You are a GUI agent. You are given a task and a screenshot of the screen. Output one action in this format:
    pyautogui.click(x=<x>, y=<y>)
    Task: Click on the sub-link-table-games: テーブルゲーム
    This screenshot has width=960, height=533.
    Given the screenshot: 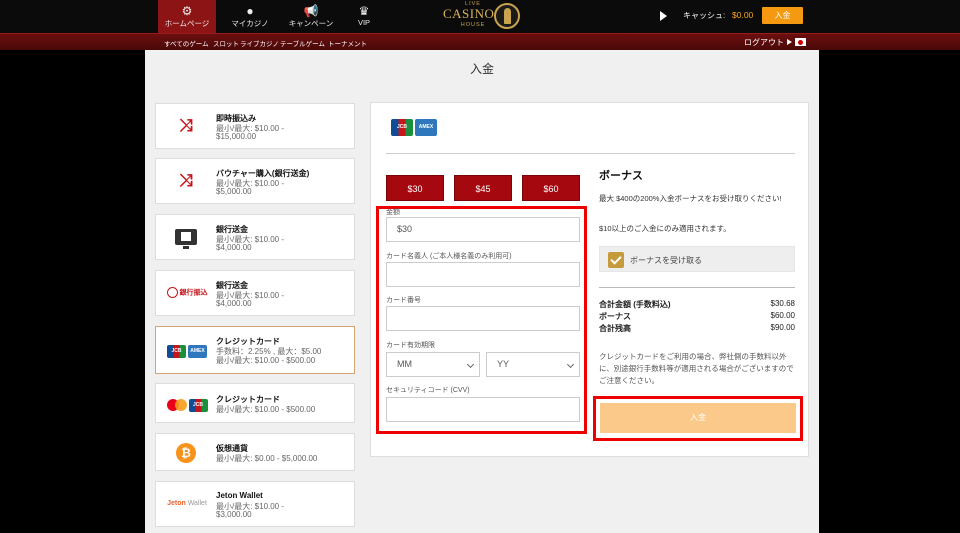 What is the action you would take?
    pyautogui.click(x=302, y=43)
    